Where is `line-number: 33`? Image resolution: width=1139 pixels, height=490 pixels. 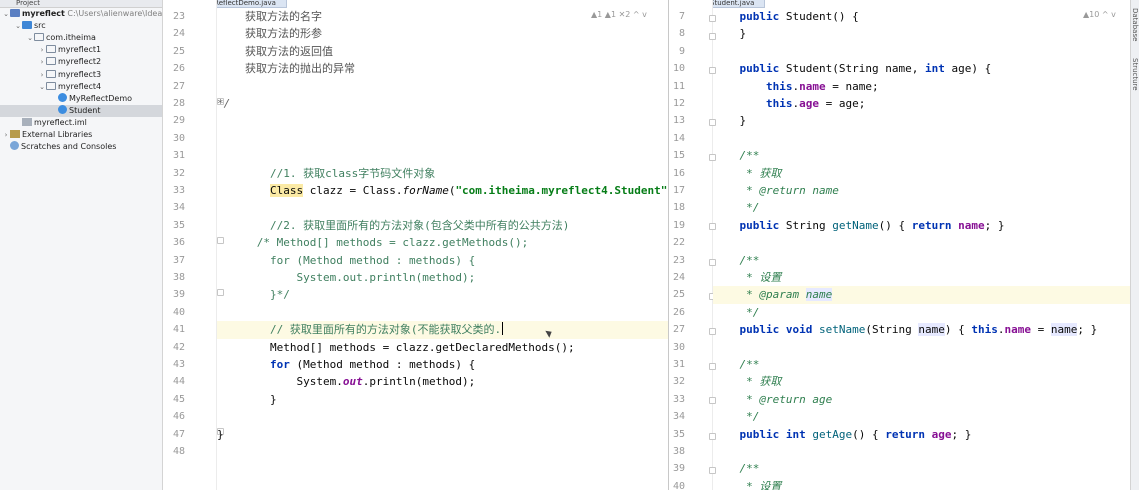 line-number: 33 is located at coordinates (178, 190).